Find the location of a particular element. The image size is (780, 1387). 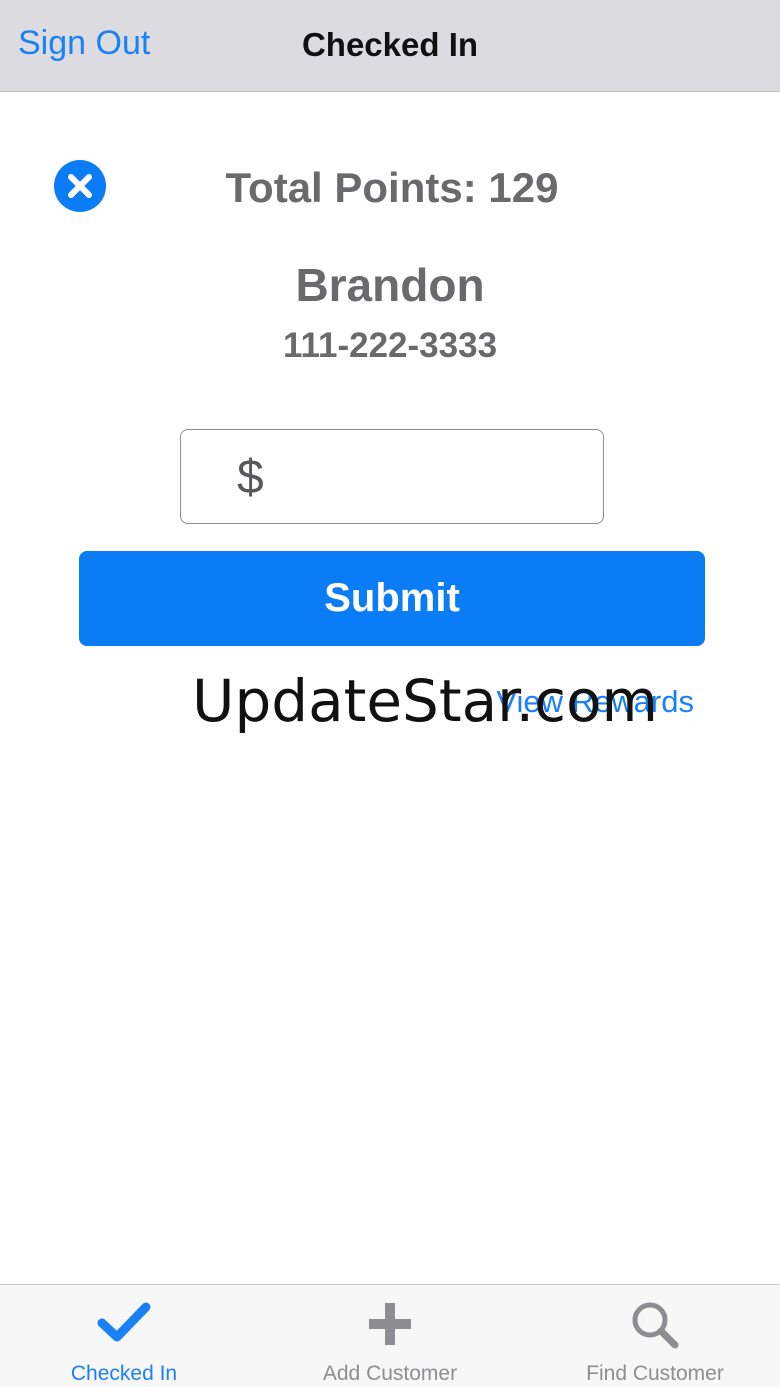

tab-add-customer: Add Customer is located at coordinates (390, 1336).